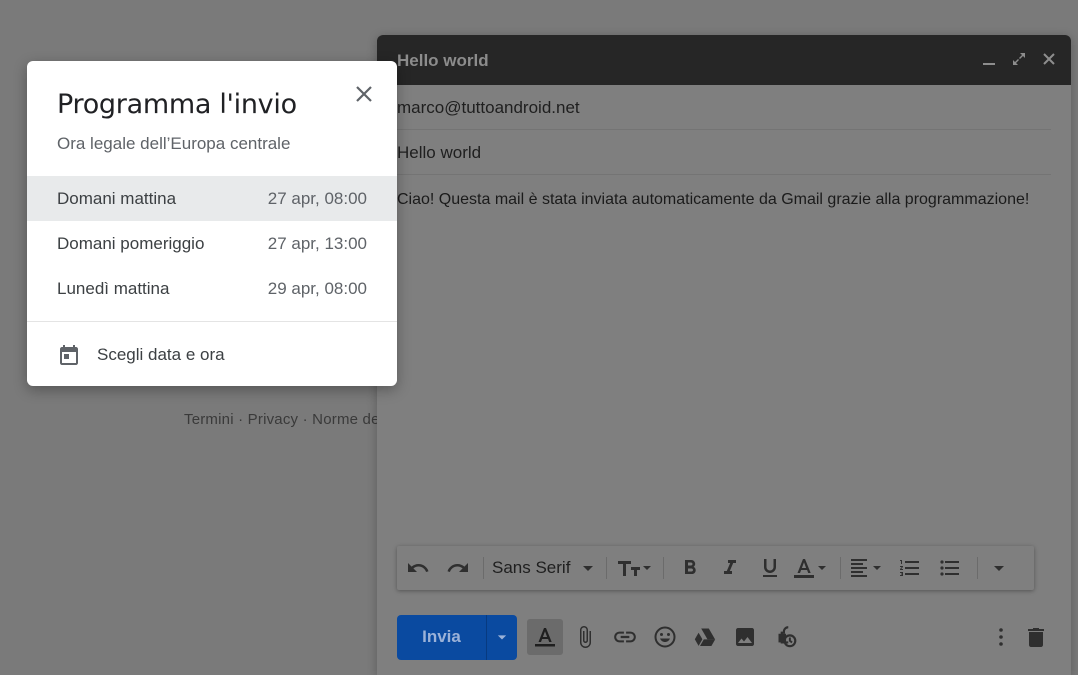  Describe the element at coordinates (443, 60) in the screenshot. I see `compose-title: Hello world` at that location.